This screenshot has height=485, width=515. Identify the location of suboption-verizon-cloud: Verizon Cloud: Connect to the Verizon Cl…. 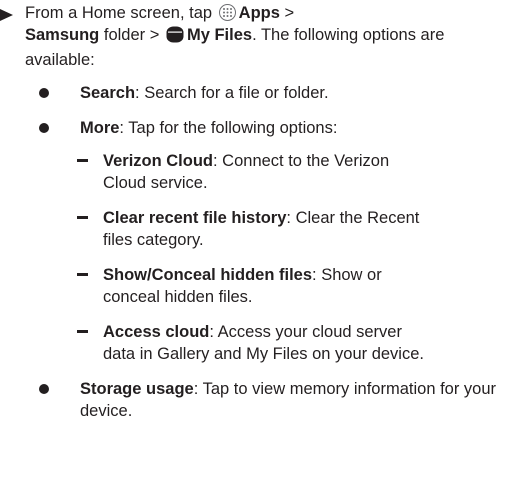
(296, 172).